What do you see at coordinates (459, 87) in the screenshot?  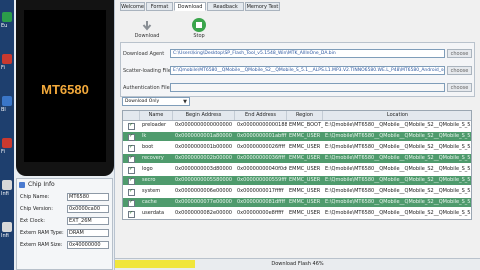 I see `auth-choose-button: choose` at bounding box center [459, 87].